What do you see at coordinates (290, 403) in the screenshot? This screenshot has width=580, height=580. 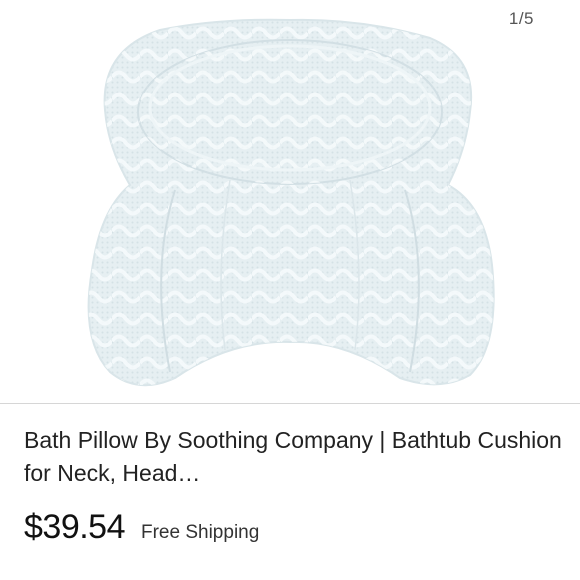 I see `section-divider` at bounding box center [290, 403].